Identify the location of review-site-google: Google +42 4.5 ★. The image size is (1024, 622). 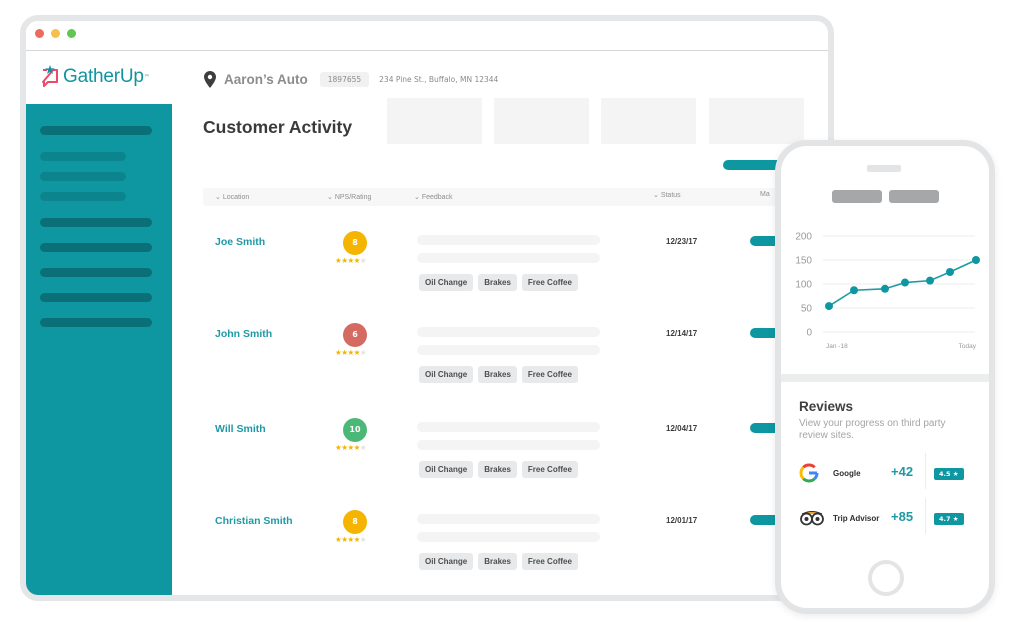
(886, 472).